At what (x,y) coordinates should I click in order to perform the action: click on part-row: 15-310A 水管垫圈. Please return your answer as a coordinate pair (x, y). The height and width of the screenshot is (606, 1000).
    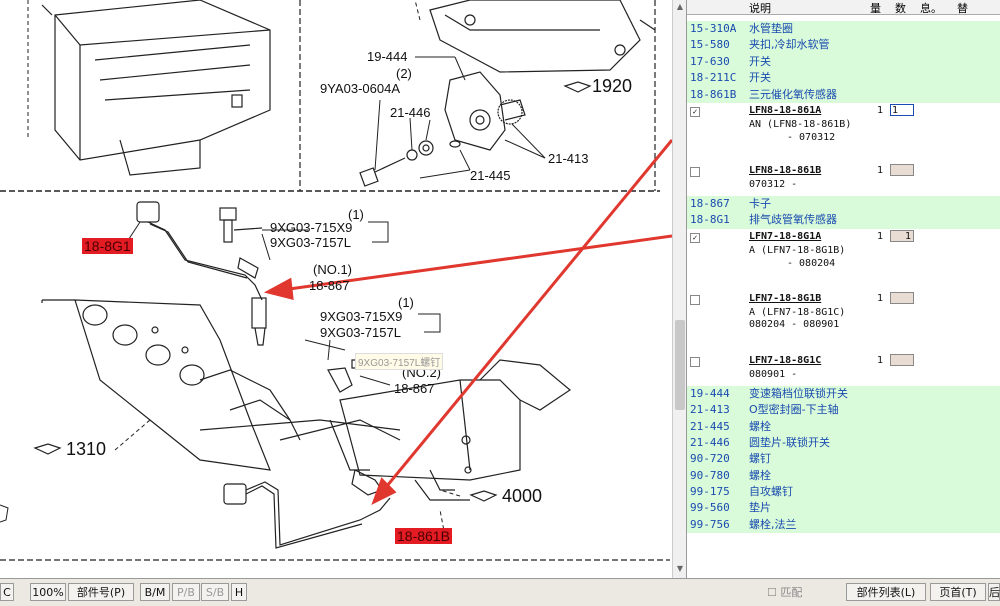
    Looking at the image, I should click on (843, 29).